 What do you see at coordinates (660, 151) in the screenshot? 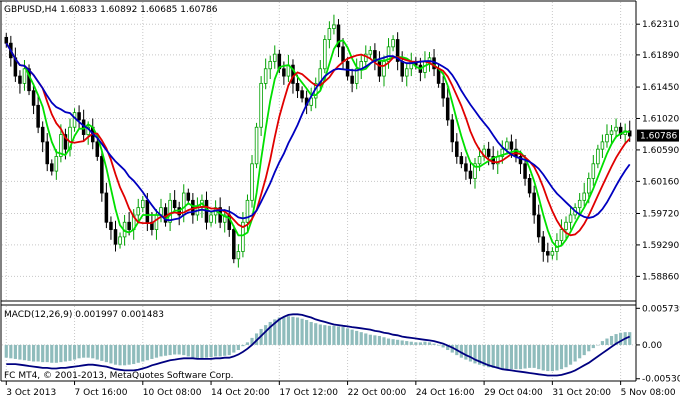
I see `price-tick-label: 1.60590` at bounding box center [660, 151].